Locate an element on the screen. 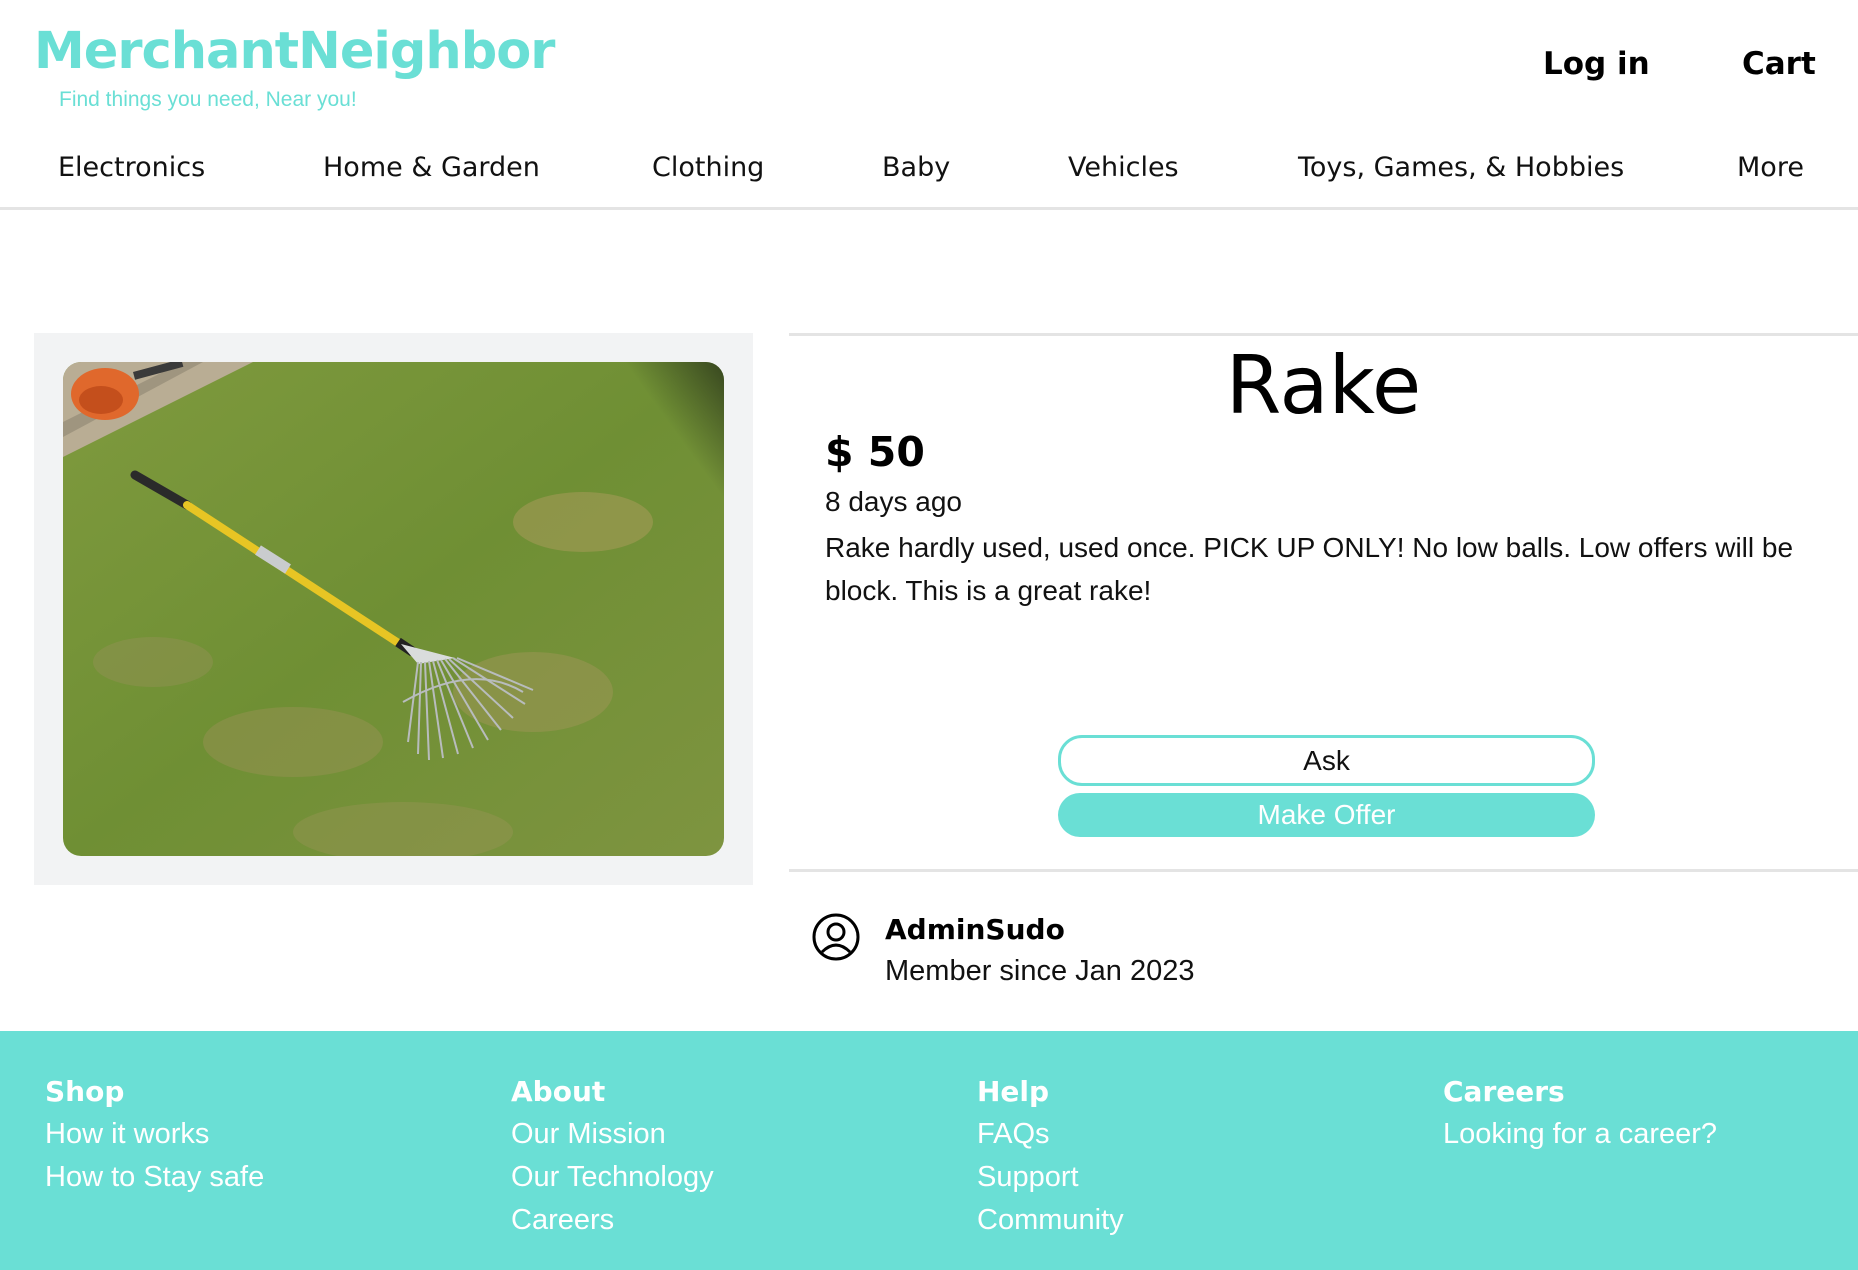  footer-column-help: Help FAQs Support Community is located at coordinates (1050, 1156).